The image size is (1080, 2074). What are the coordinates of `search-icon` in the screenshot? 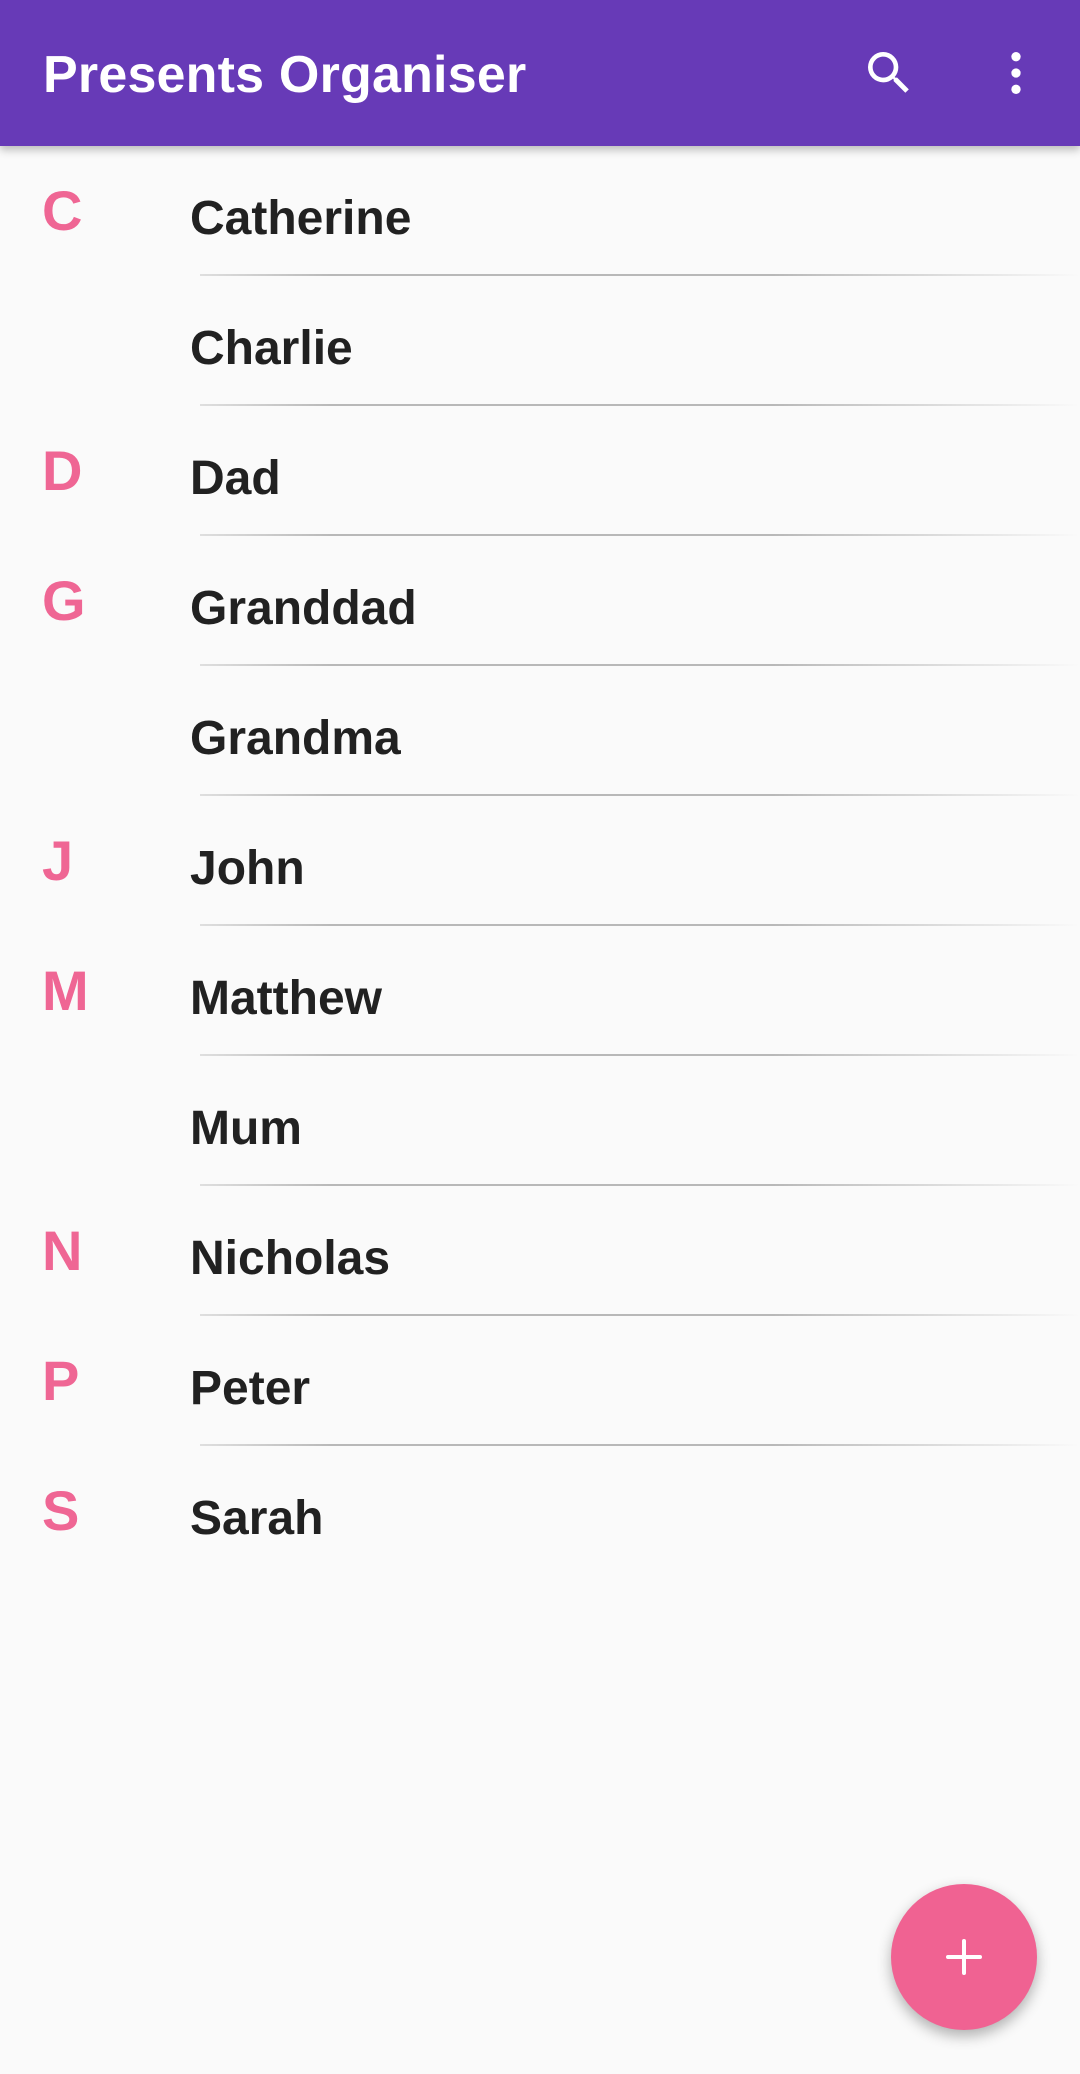 It's located at (888, 72).